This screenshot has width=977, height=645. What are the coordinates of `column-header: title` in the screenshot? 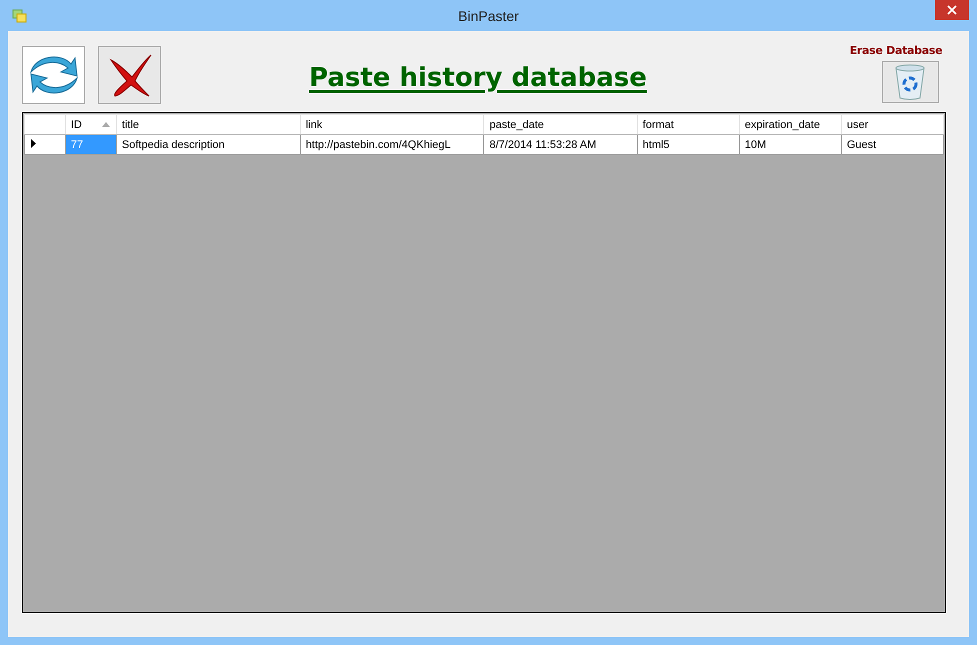 It's located at (208, 124).